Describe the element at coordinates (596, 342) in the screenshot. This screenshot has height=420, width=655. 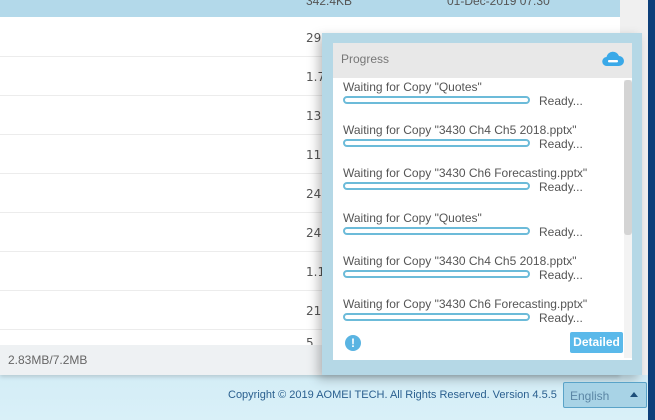
I see `detailed-button: Detailed` at that location.